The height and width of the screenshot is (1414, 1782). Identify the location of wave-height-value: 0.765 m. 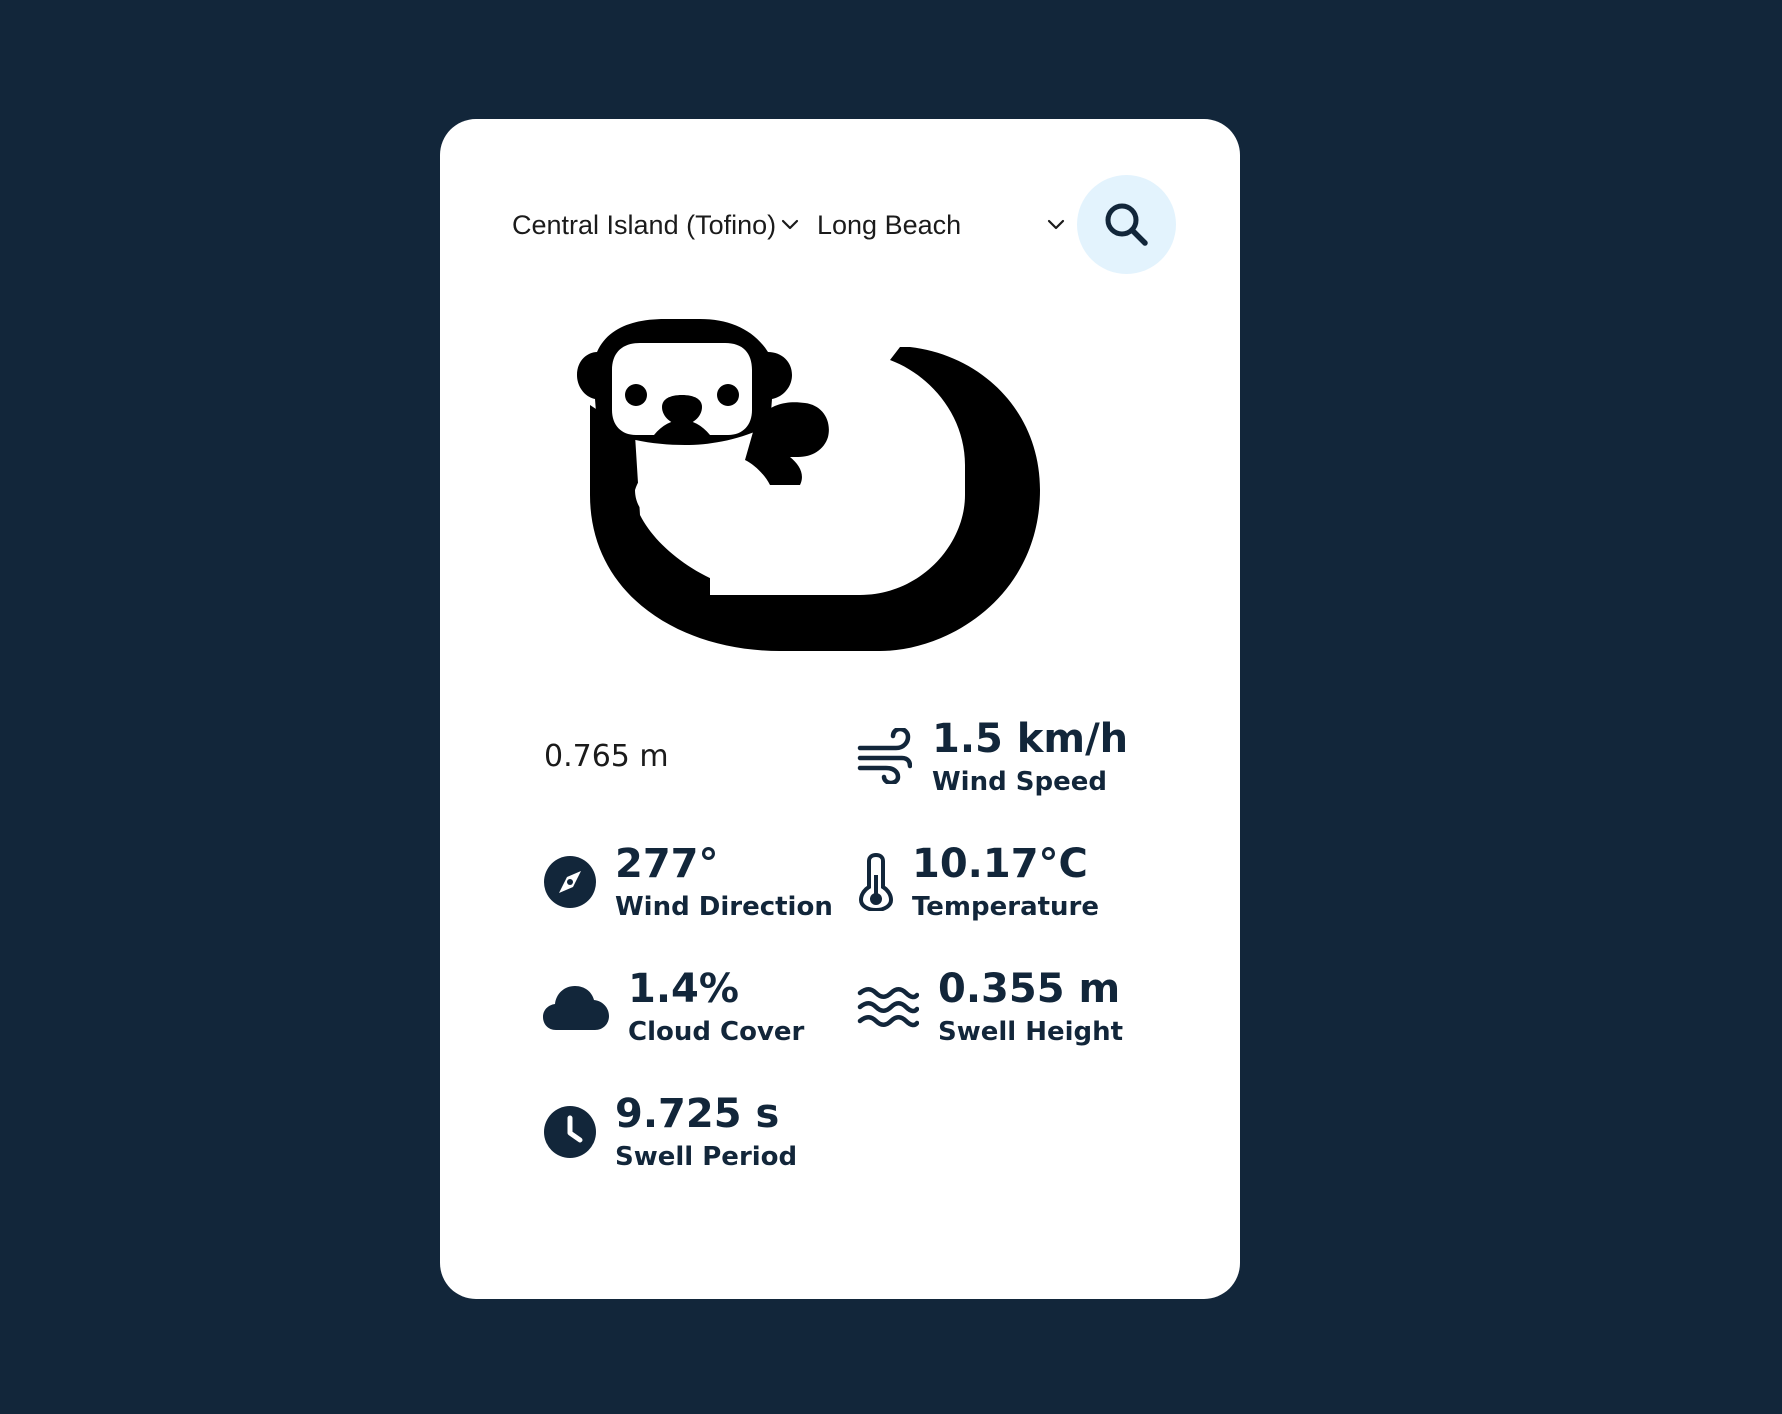
(606, 756).